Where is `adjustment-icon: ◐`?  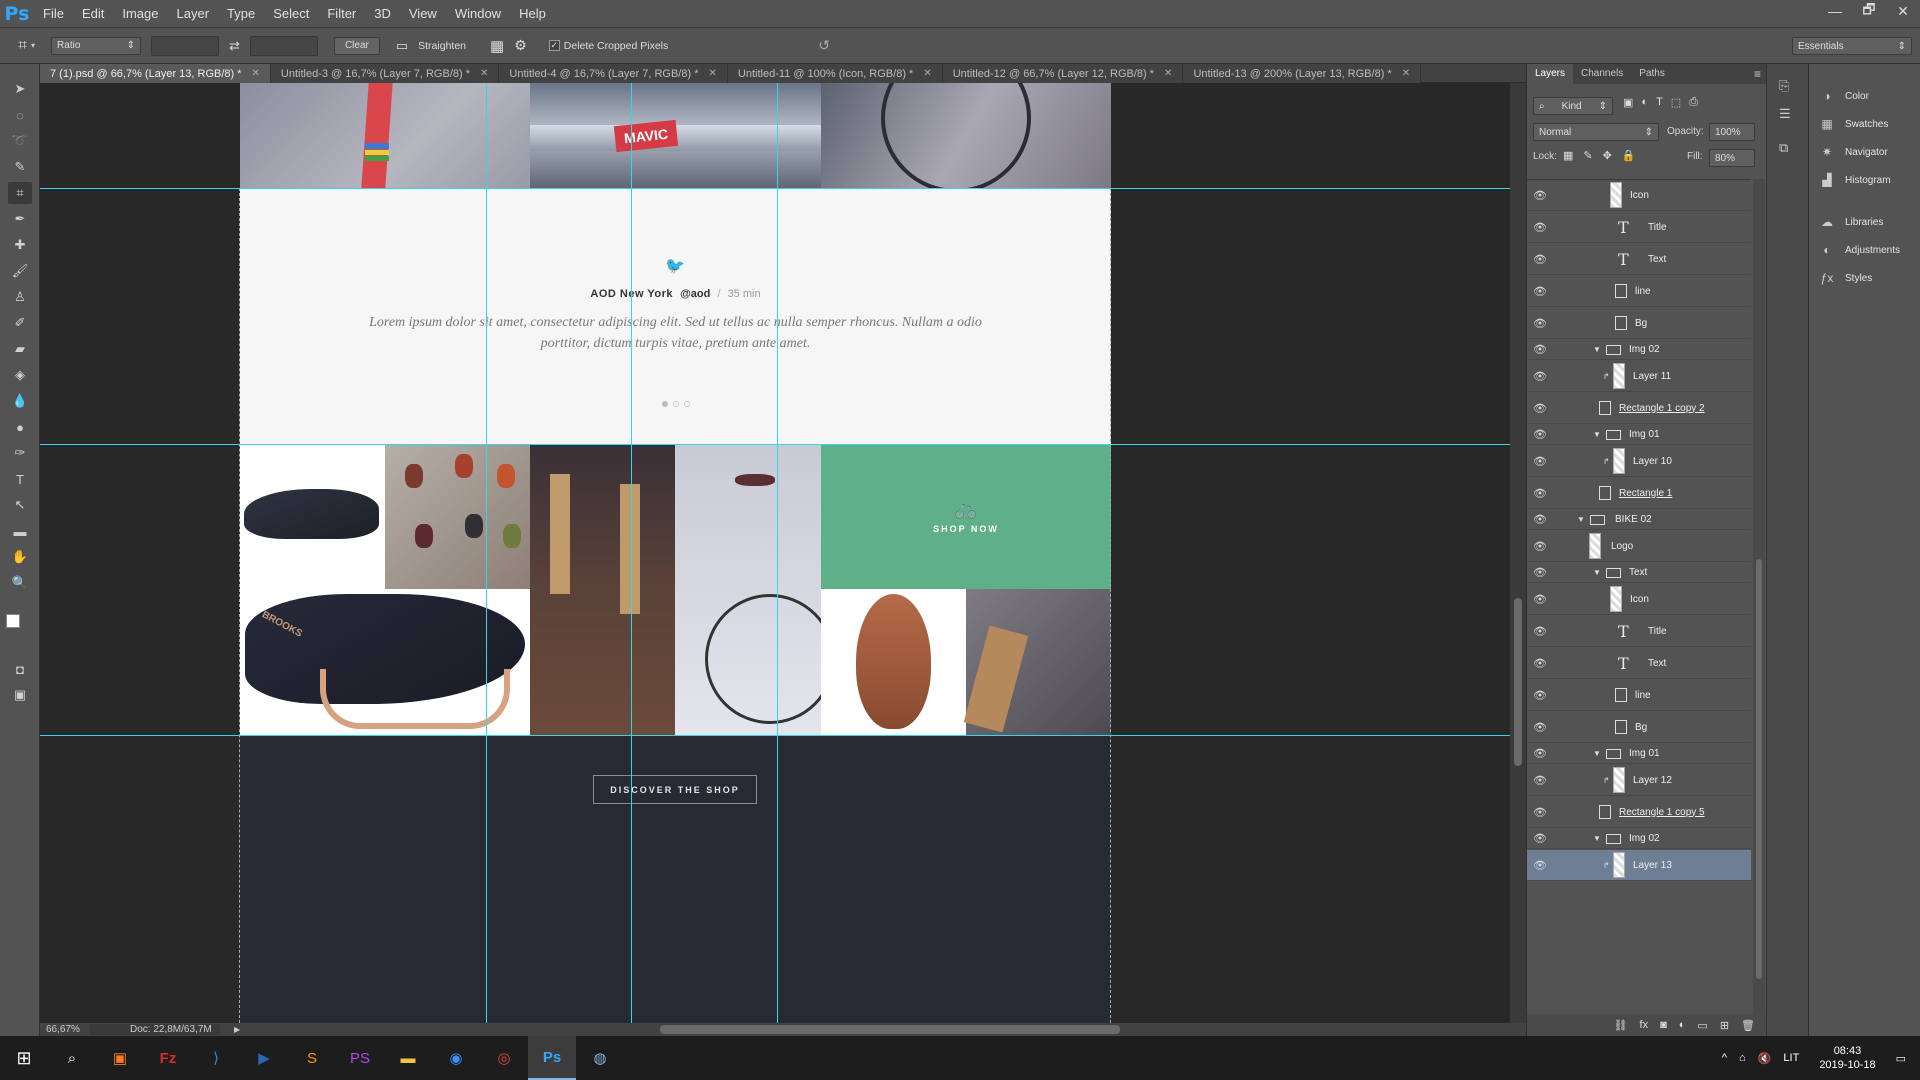
adjustment-icon: ◐ is located at coordinates (1682, 1025).